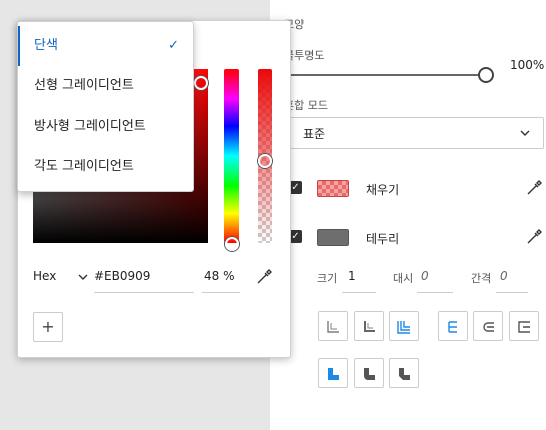  Describe the element at coordinates (435, 292) in the screenshot. I see `dash-underline` at that location.